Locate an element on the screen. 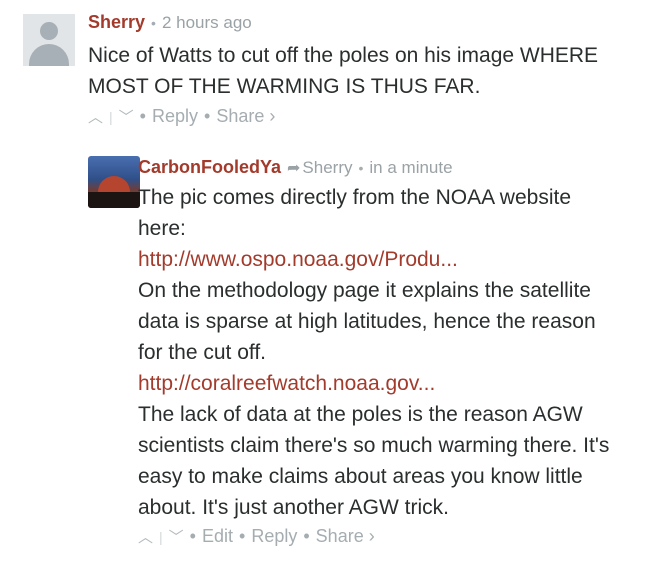 This screenshot has height=561, width=660. comment-actions: ︿ | ﹀ • Reply • Share › is located at coordinates (181, 116).